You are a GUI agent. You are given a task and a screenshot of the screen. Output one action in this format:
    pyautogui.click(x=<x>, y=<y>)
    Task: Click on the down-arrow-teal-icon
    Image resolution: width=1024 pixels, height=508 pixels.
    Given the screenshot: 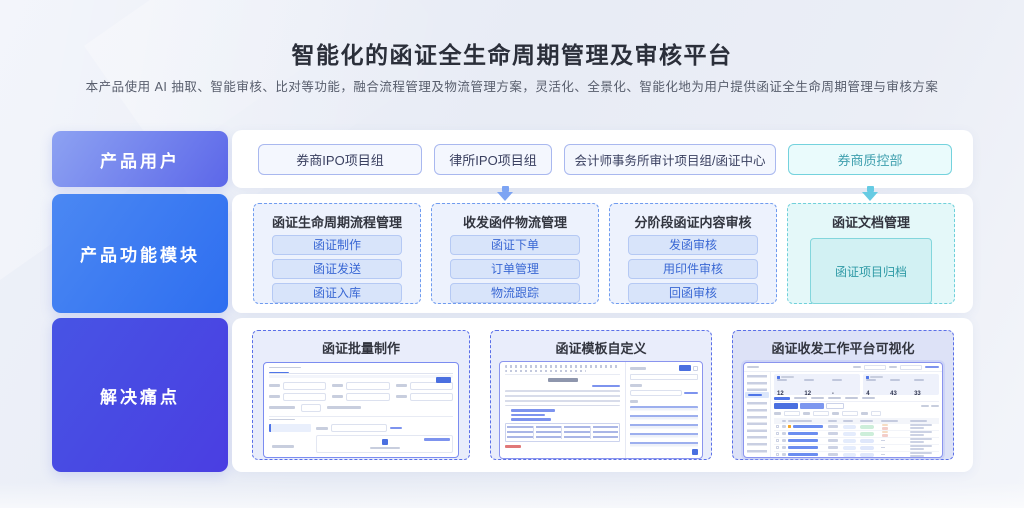 What is the action you would take?
    pyautogui.click(x=870, y=193)
    